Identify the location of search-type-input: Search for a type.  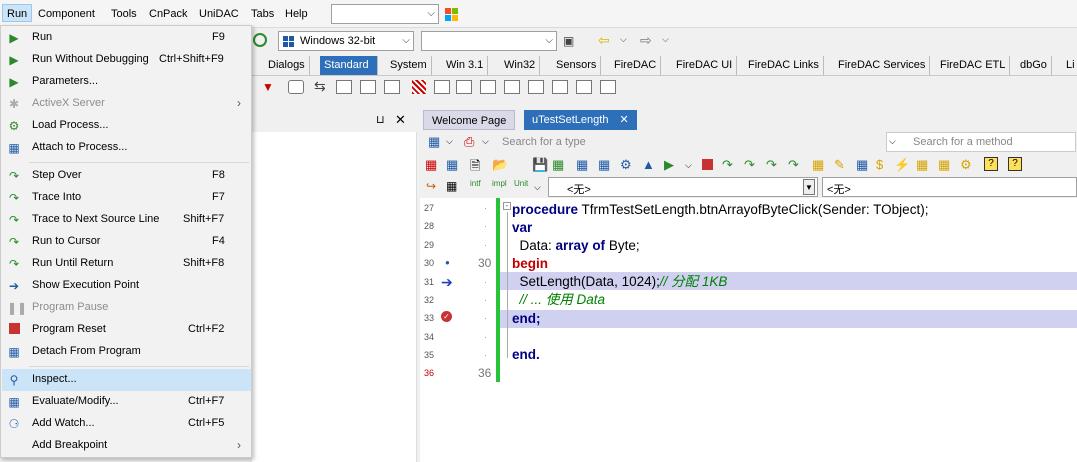
(688, 142).